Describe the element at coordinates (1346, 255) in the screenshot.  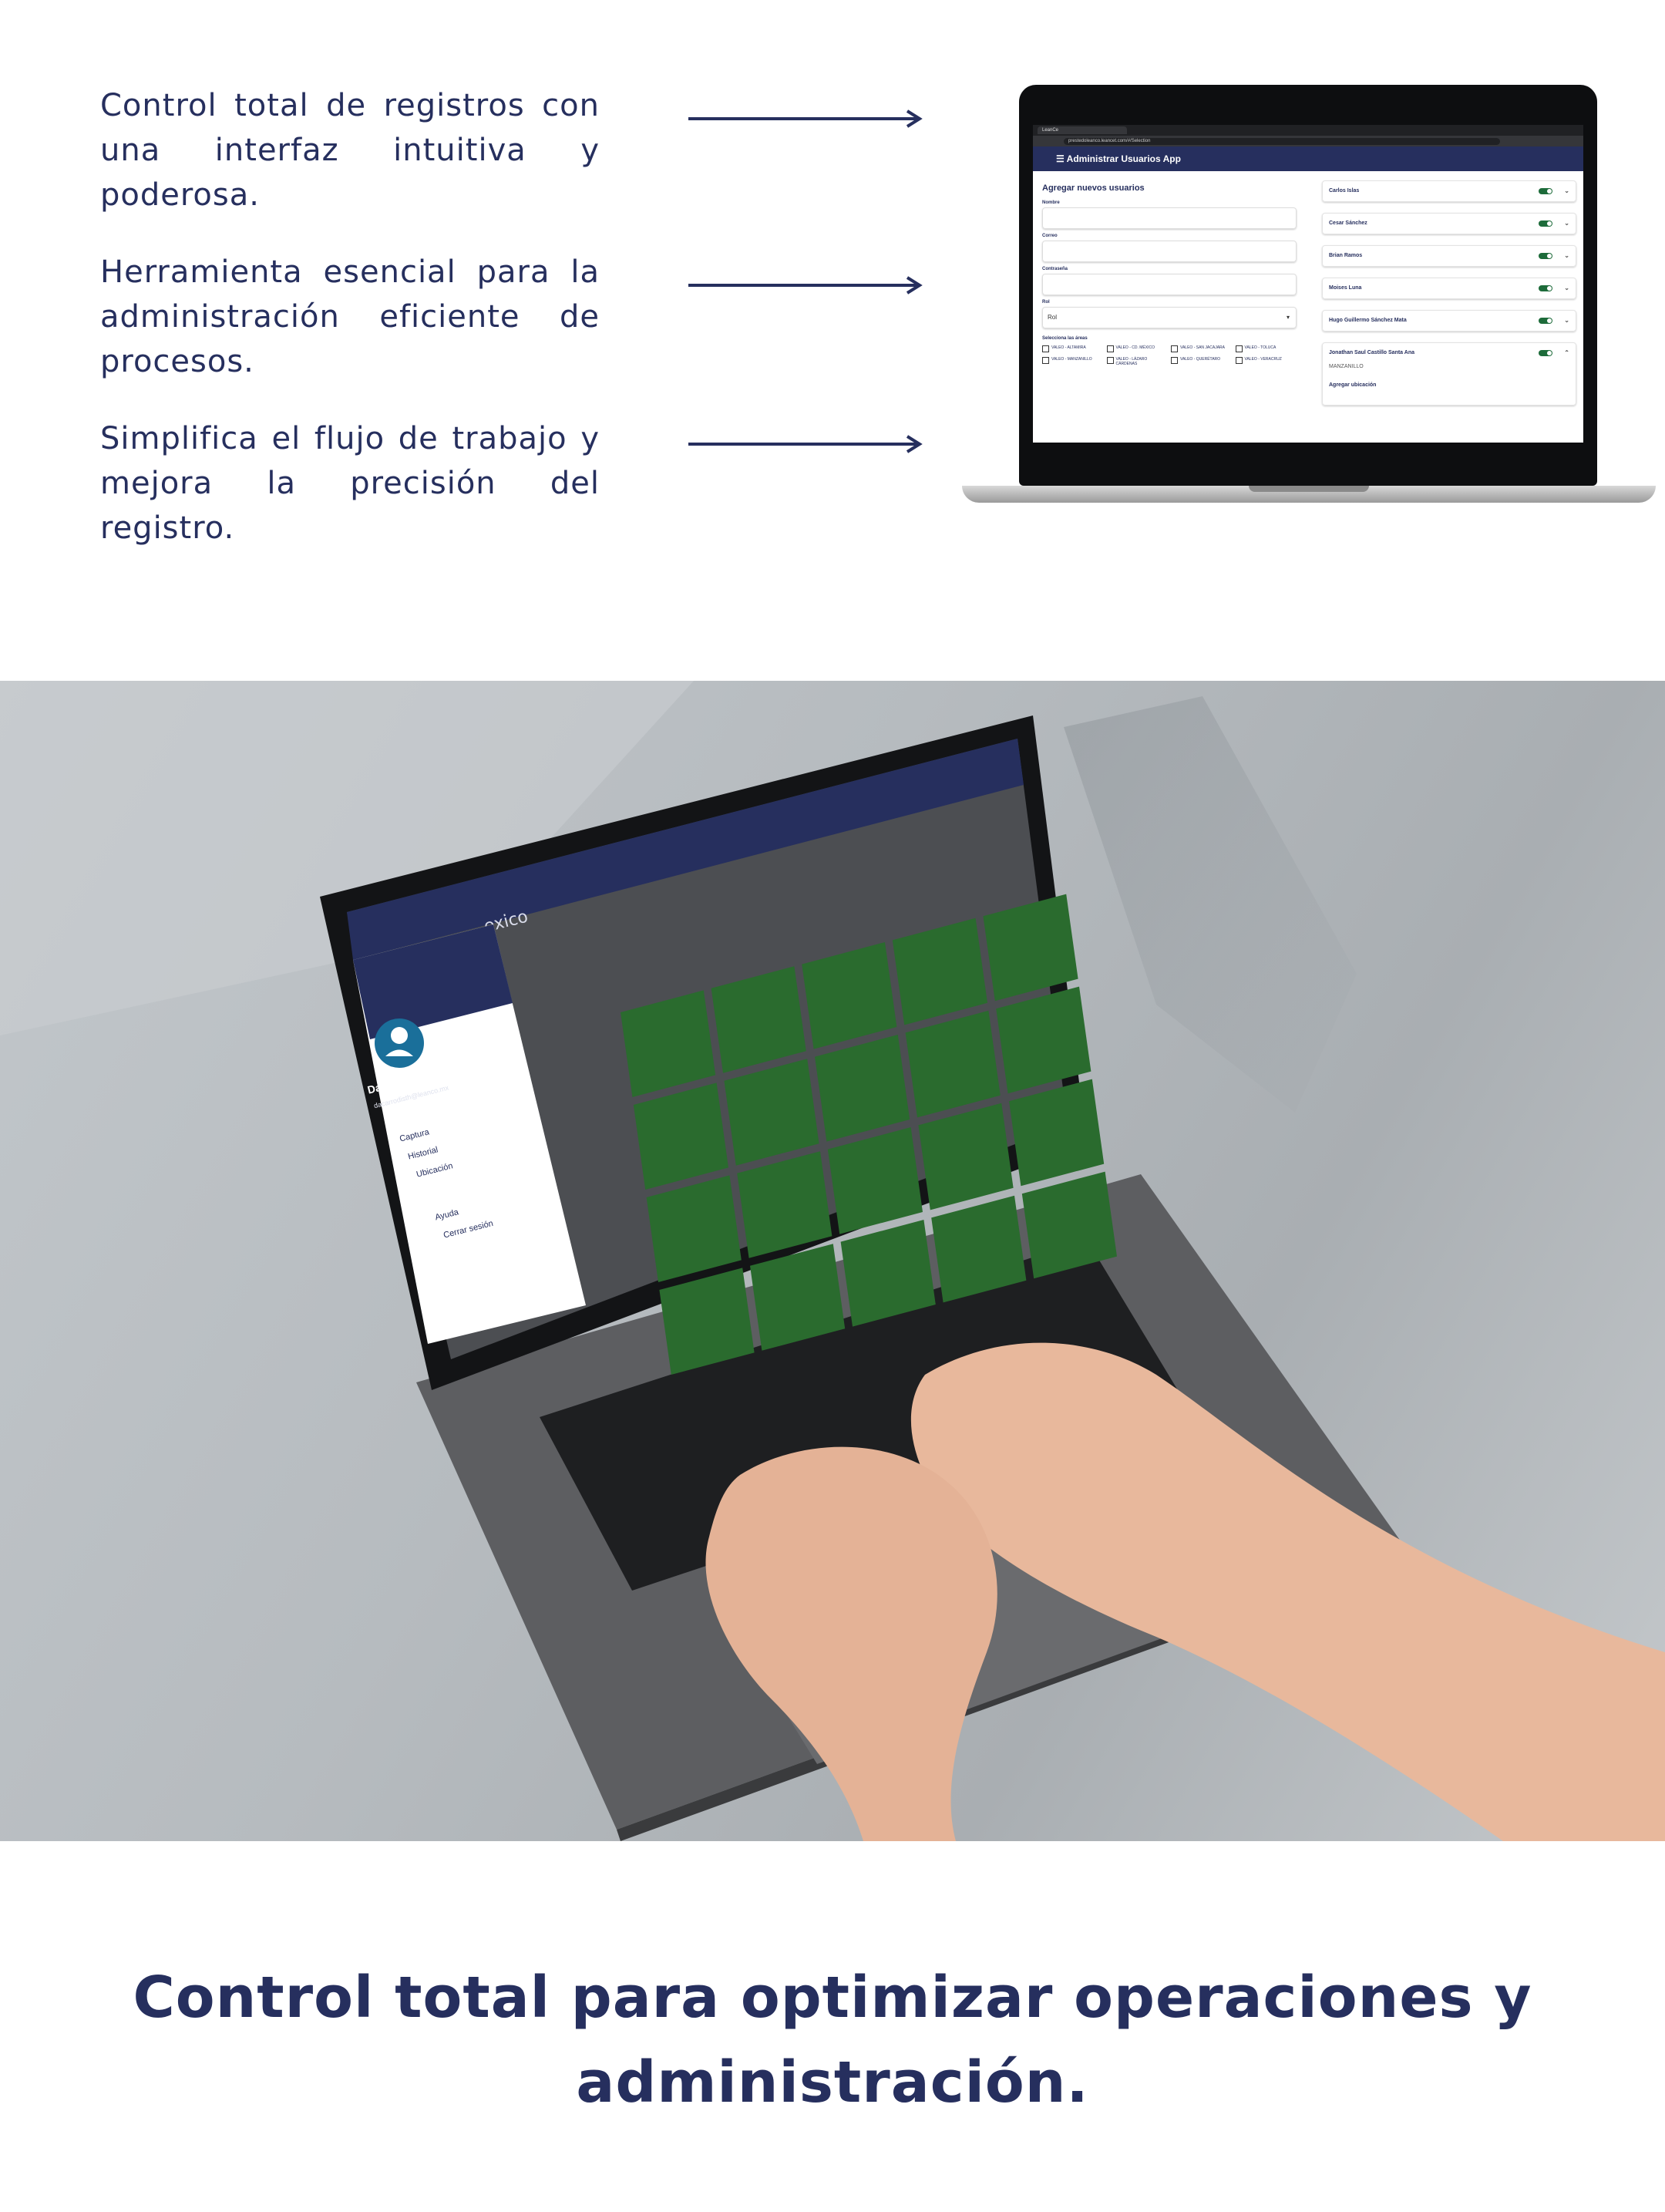
I see `user-name: Brian Ramos` at that location.